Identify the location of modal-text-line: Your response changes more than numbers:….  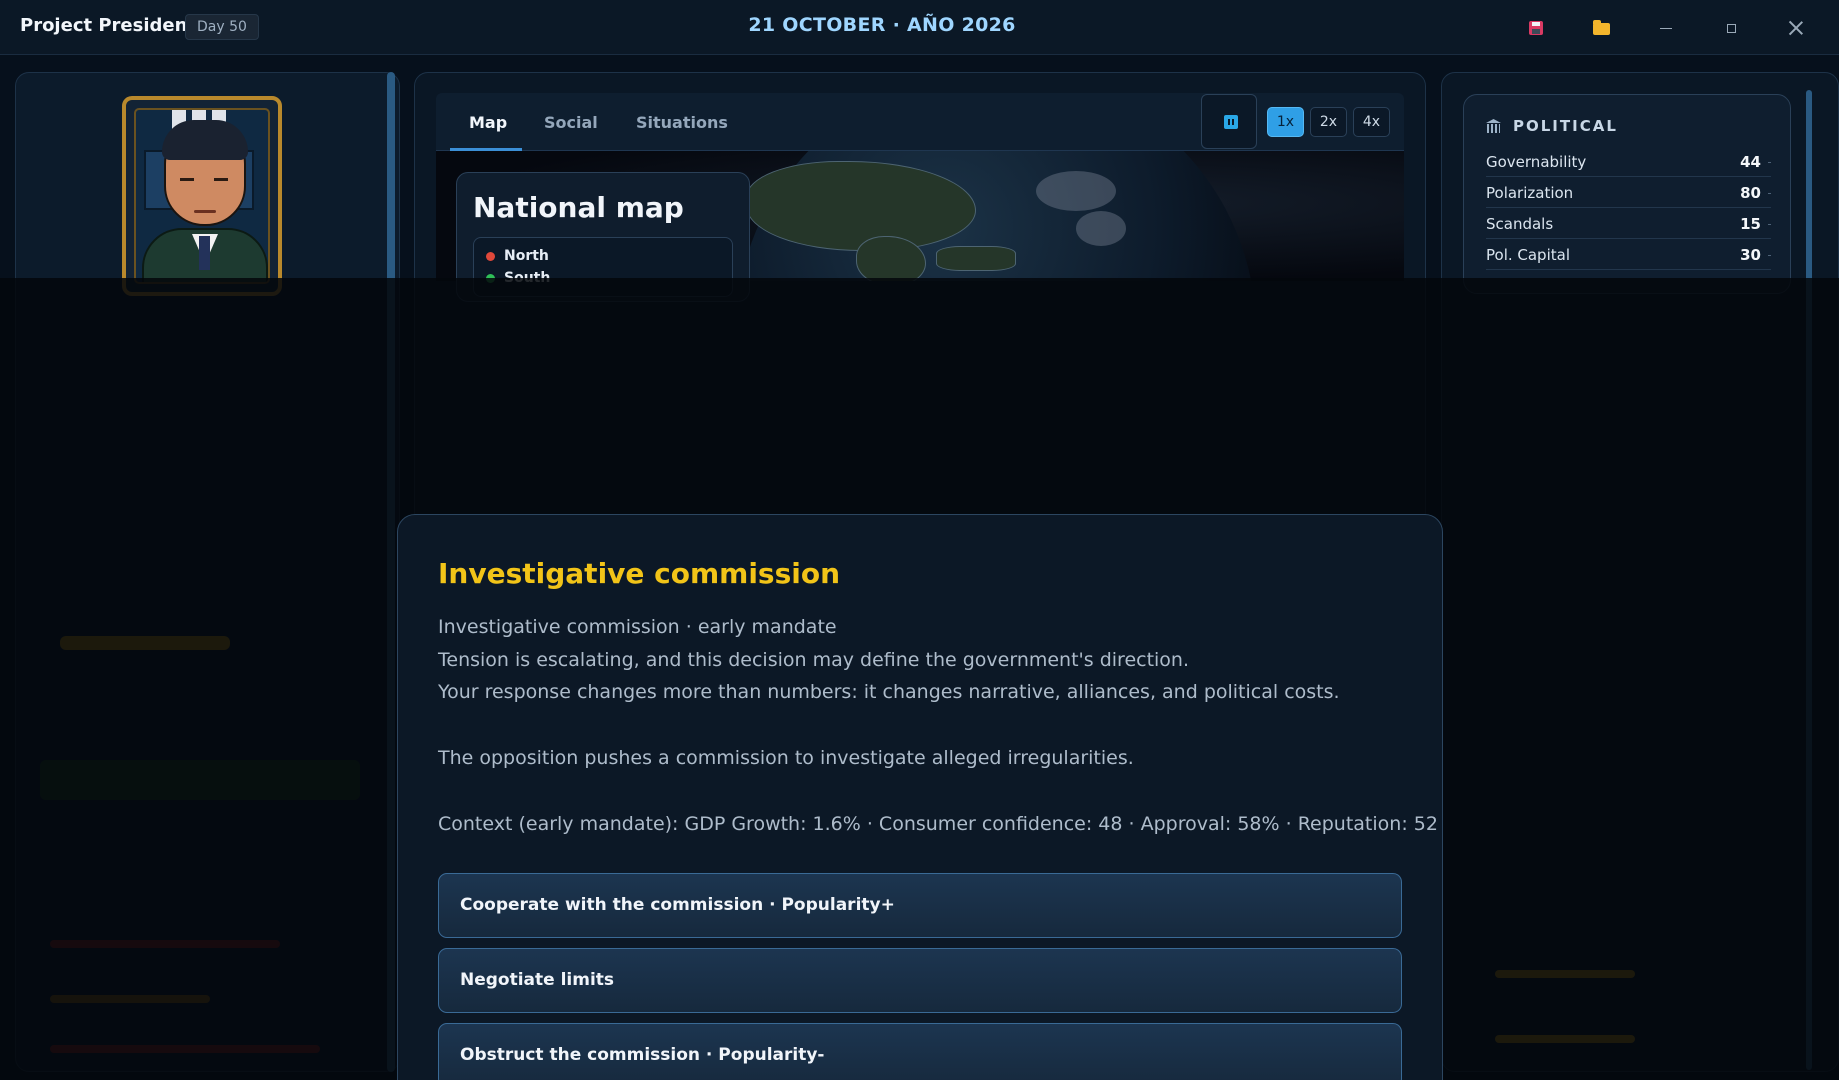
(889, 692).